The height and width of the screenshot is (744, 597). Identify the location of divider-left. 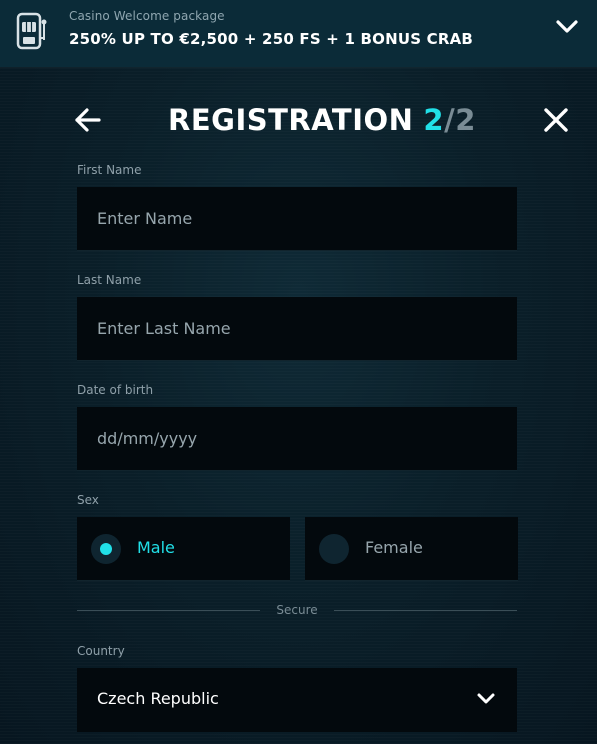
(168, 610).